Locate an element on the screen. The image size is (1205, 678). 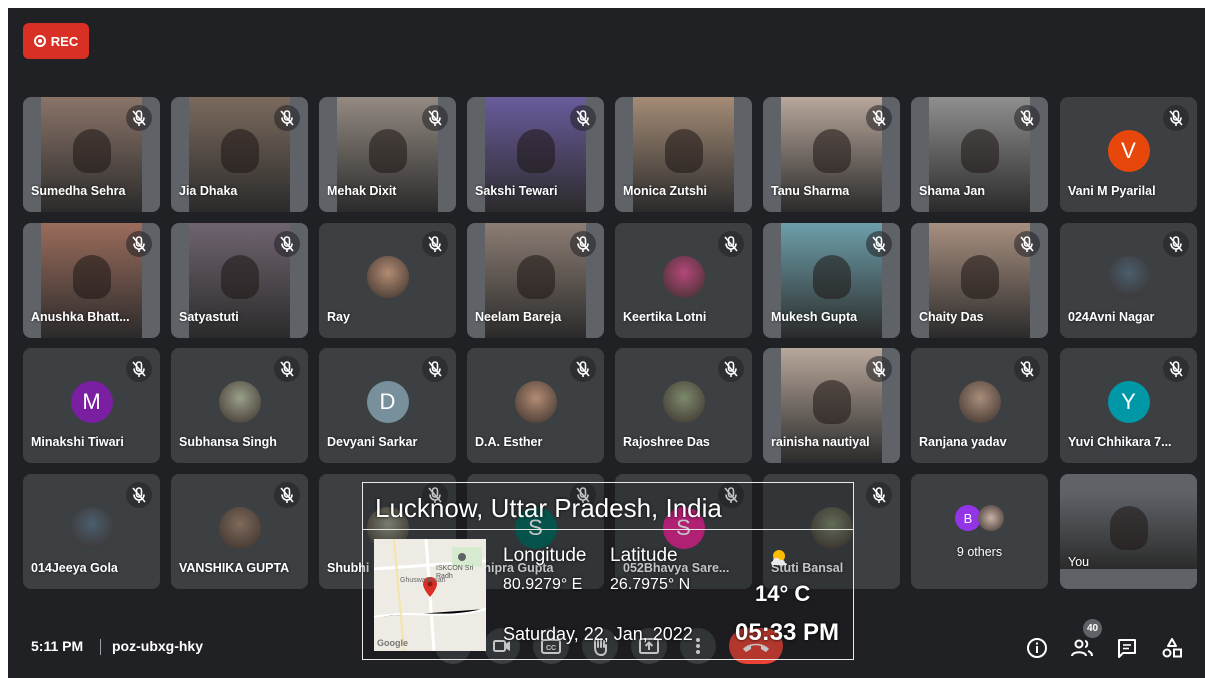
participant-tile: Sumedha Sehra is located at coordinates (91, 154).